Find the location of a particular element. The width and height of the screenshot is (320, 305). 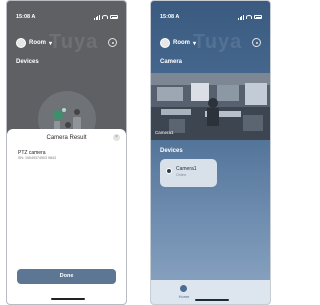

camera-feed-label: Camera1 is located at coordinates (164, 132).